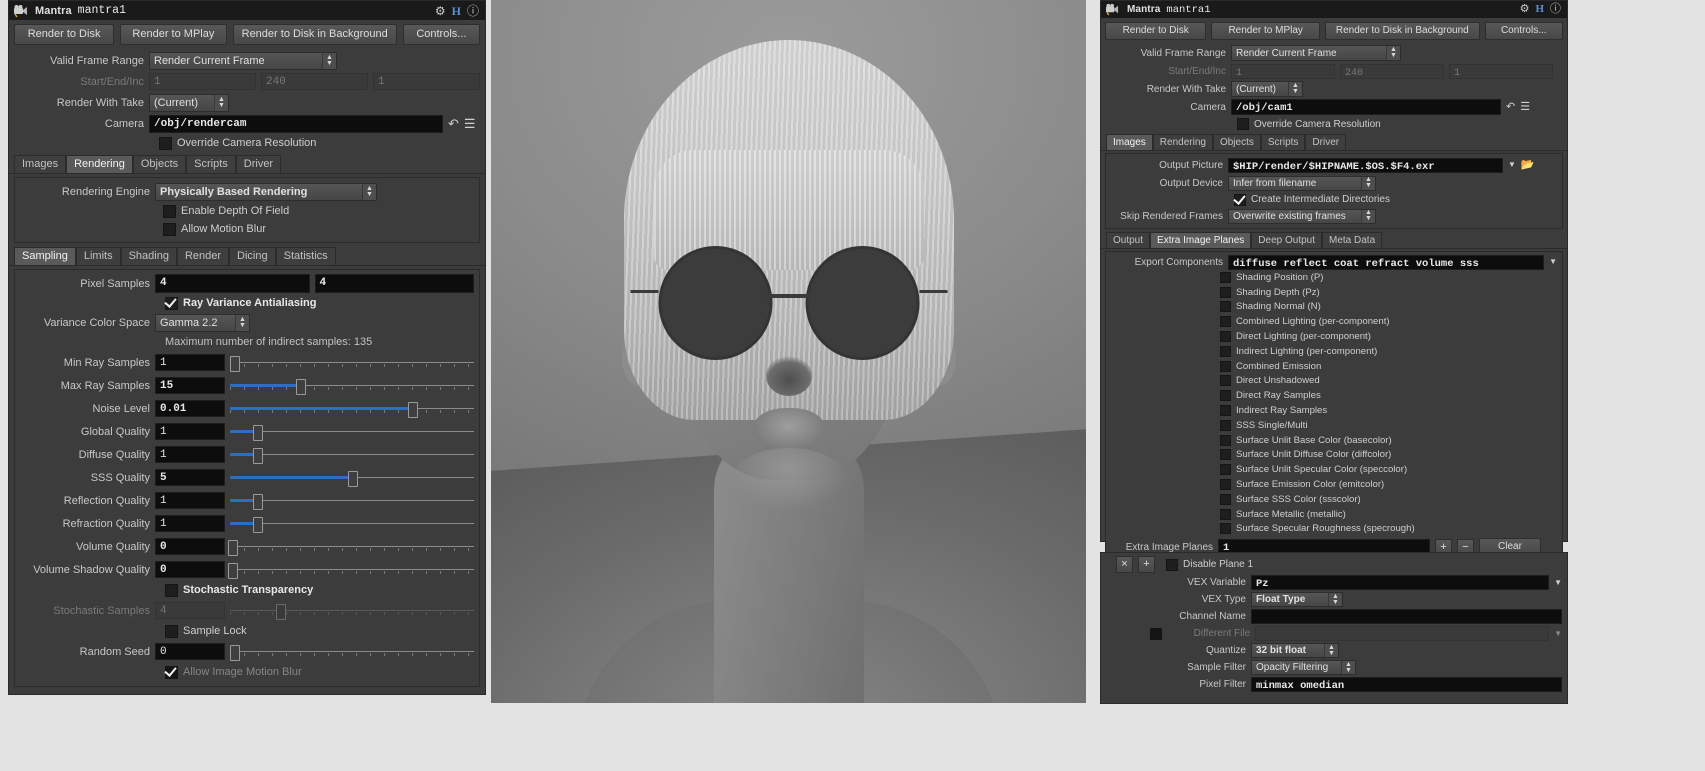  What do you see at coordinates (1352, 240) in the screenshot?
I see `subtab-meta-data: Meta Data` at bounding box center [1352, 240].